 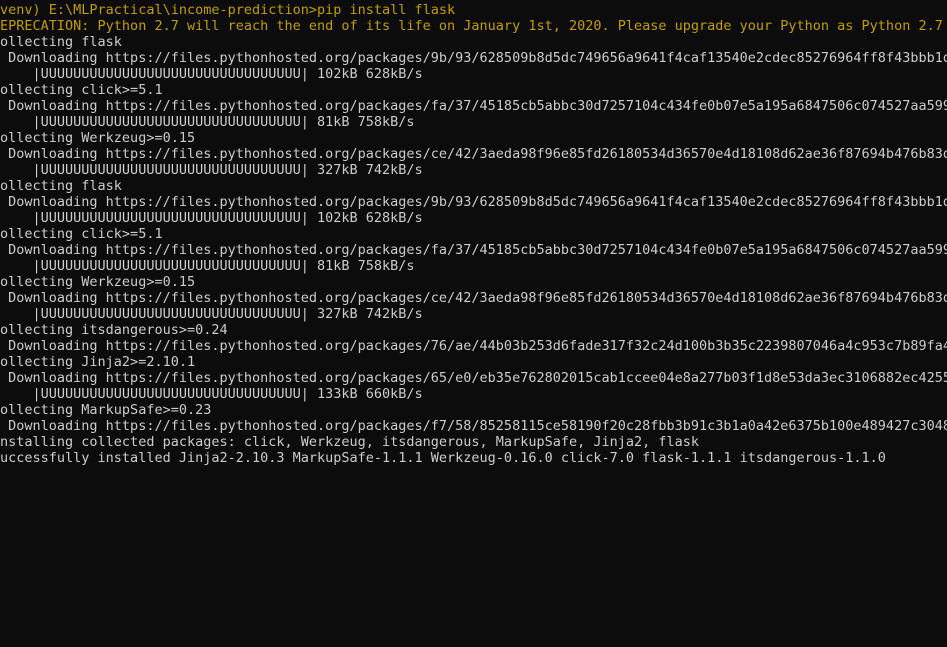 I want to click on terminal-line: Collecting MarkupSafe>=0.23, so click(x=106, y=410).